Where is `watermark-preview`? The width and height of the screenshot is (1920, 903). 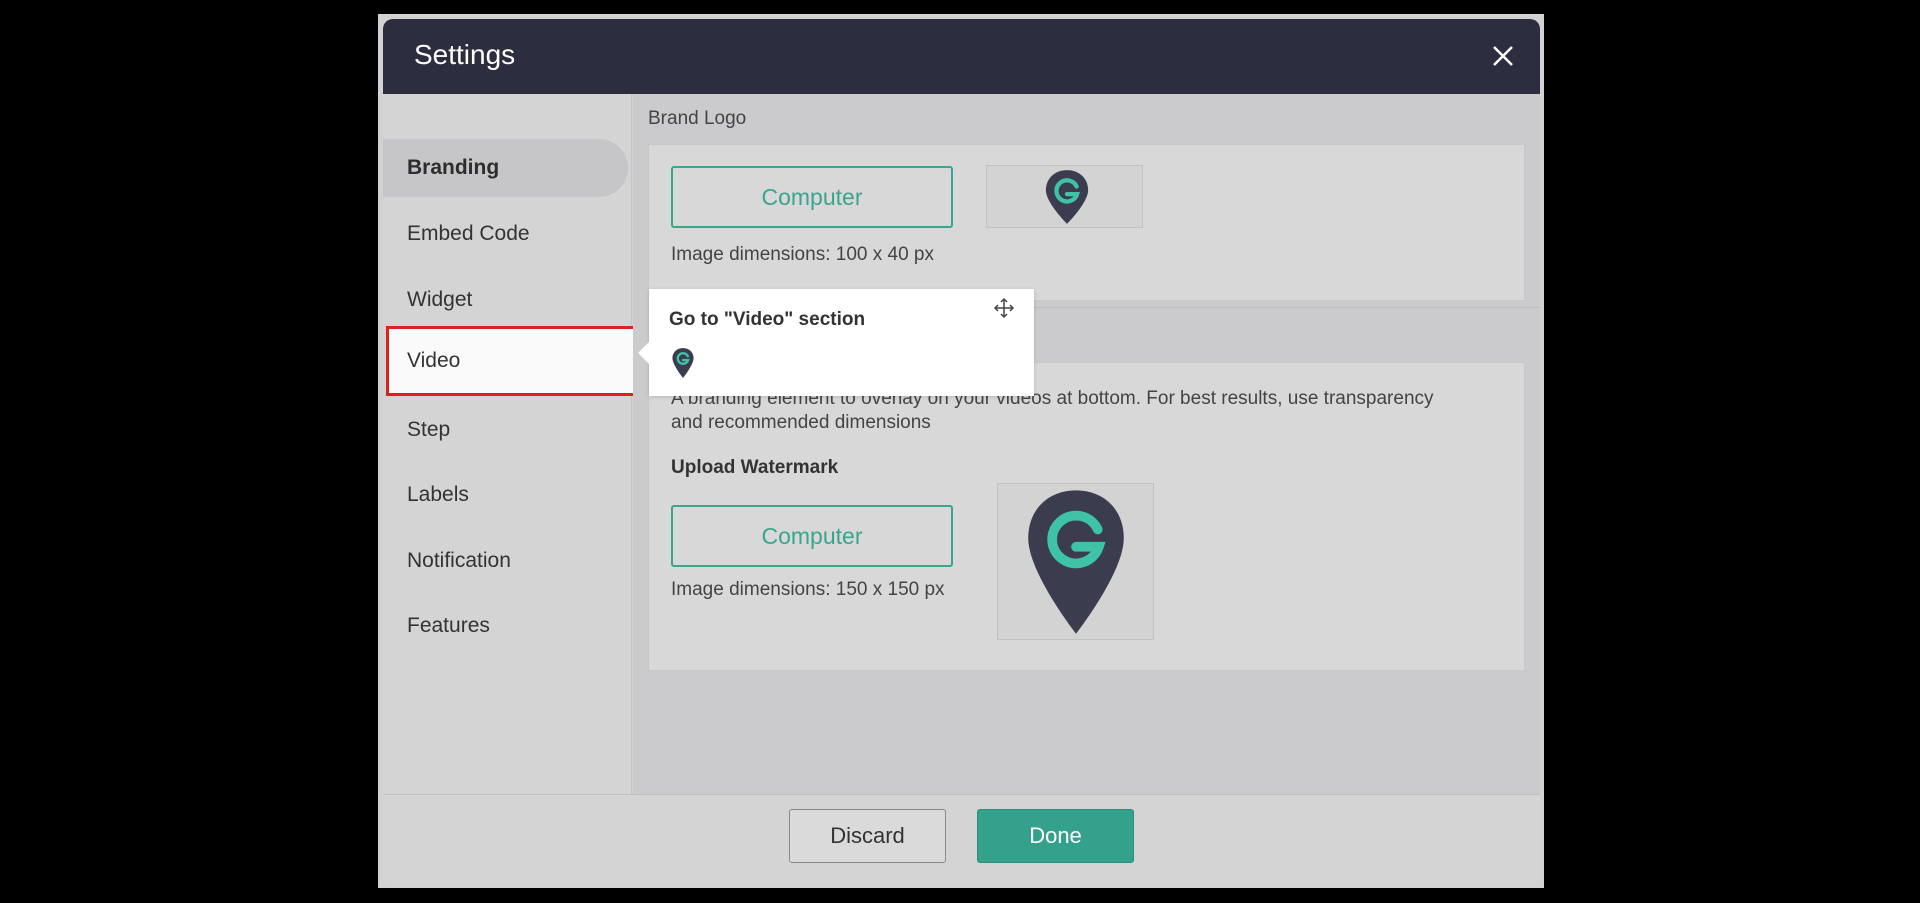
watermark-preview is located at coordinates (1075, 561).